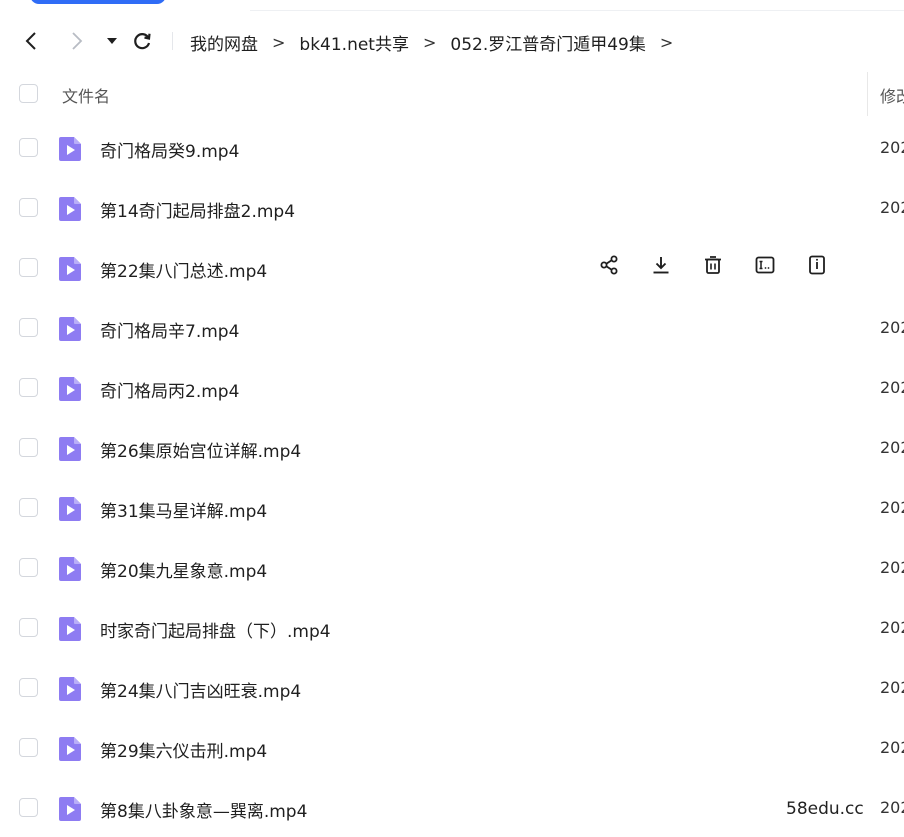  Describe the element at coordinates (438, 42) in the screenshot. I see `breadcrumb: 我的网盘 > bk41.net共享 > 052.罗江普奇门遁甲49集 >` at that location.